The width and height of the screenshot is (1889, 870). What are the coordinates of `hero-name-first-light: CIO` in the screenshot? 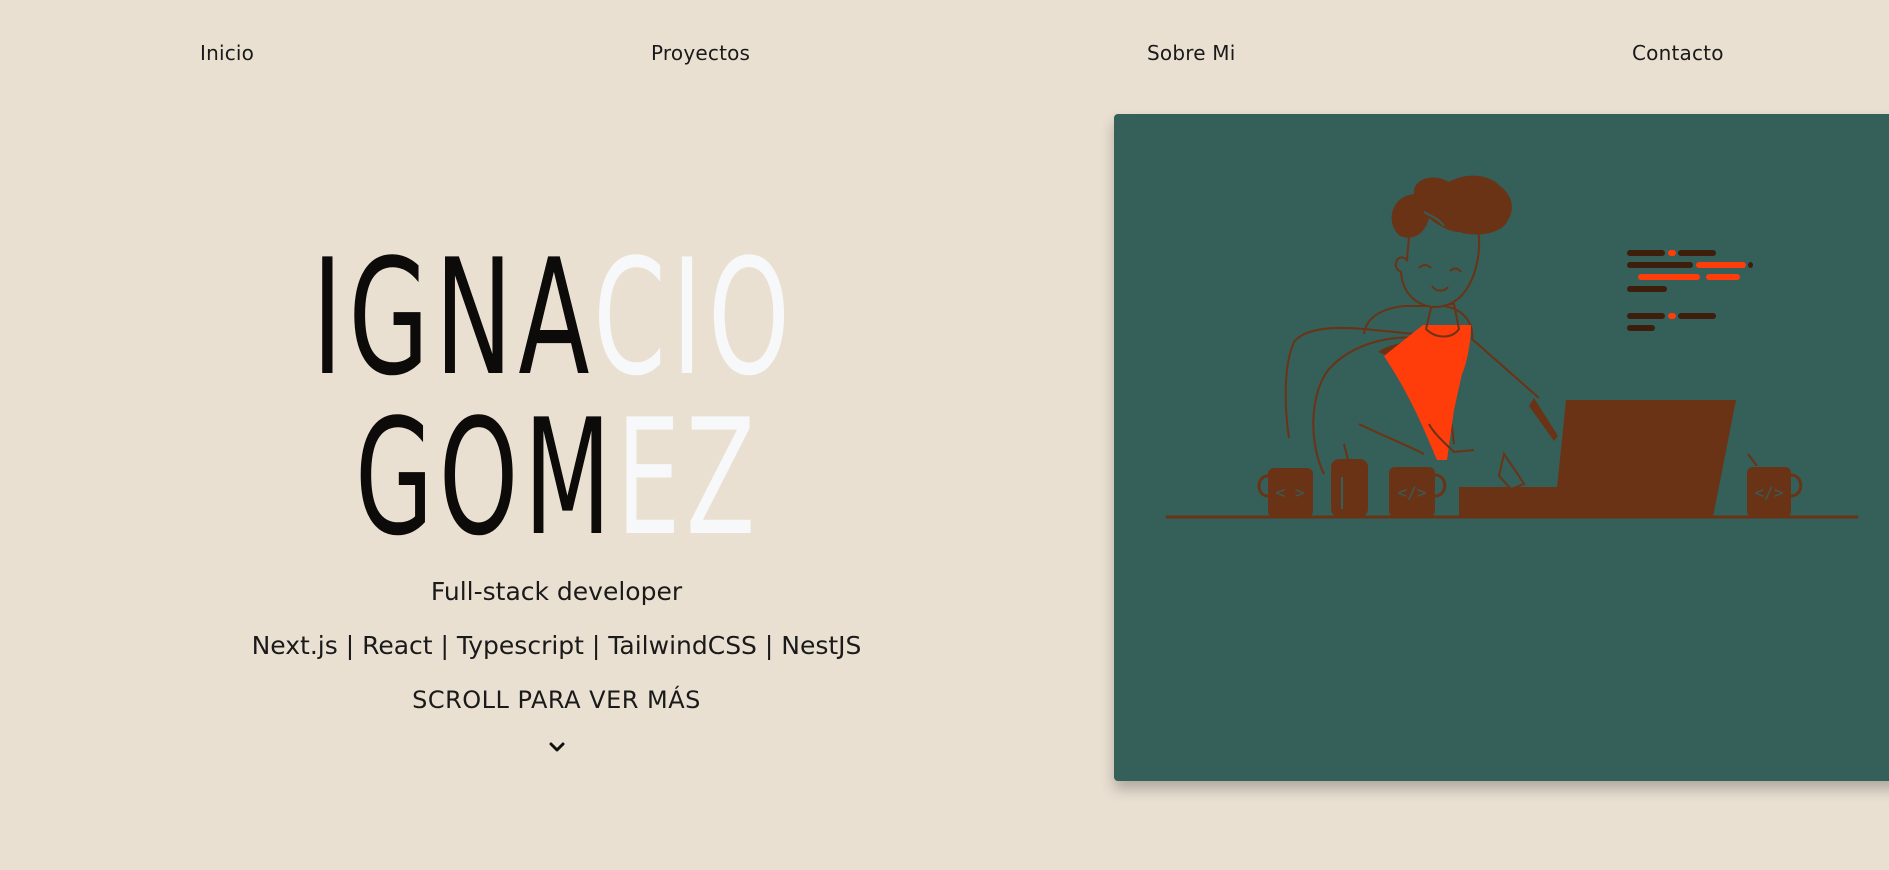 It's located at (694, 317).